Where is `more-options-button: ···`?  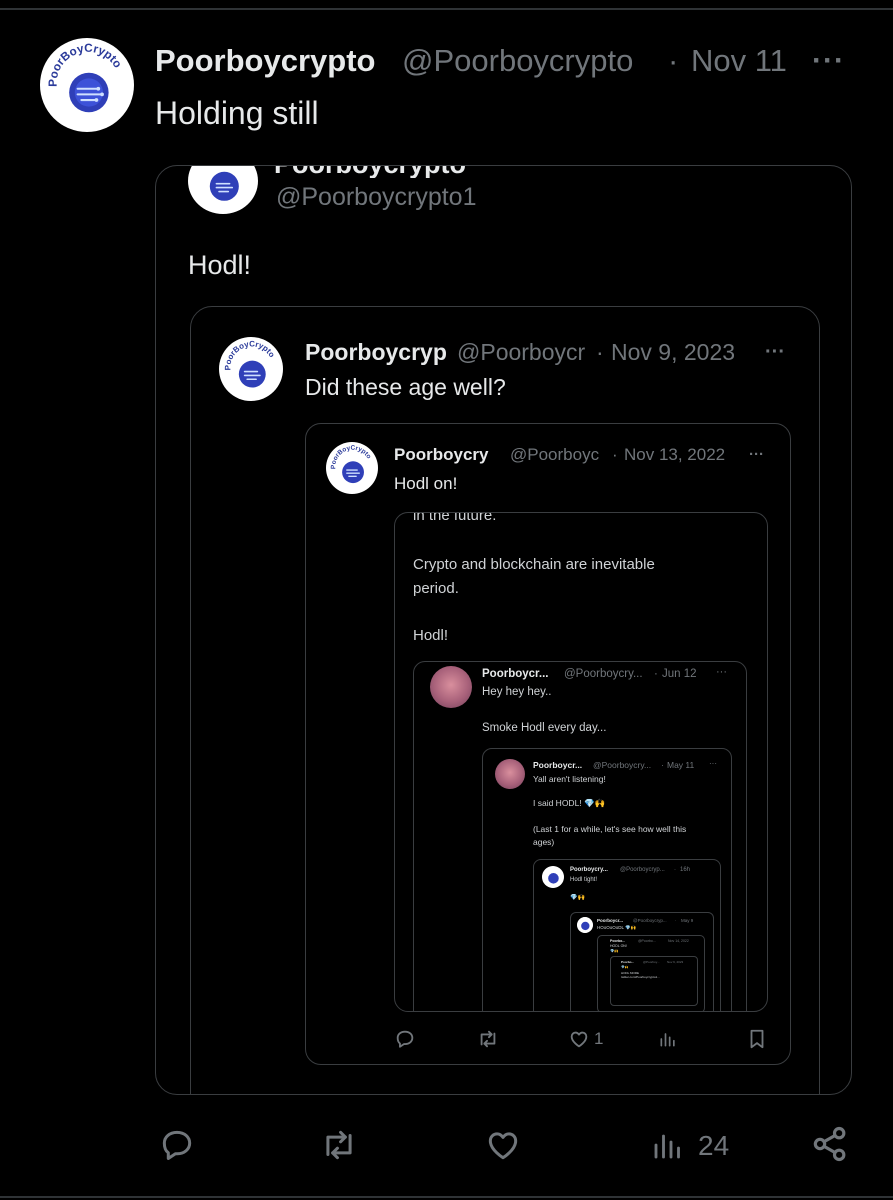 more-options-button: ··· is located at coordinates (828, 61).